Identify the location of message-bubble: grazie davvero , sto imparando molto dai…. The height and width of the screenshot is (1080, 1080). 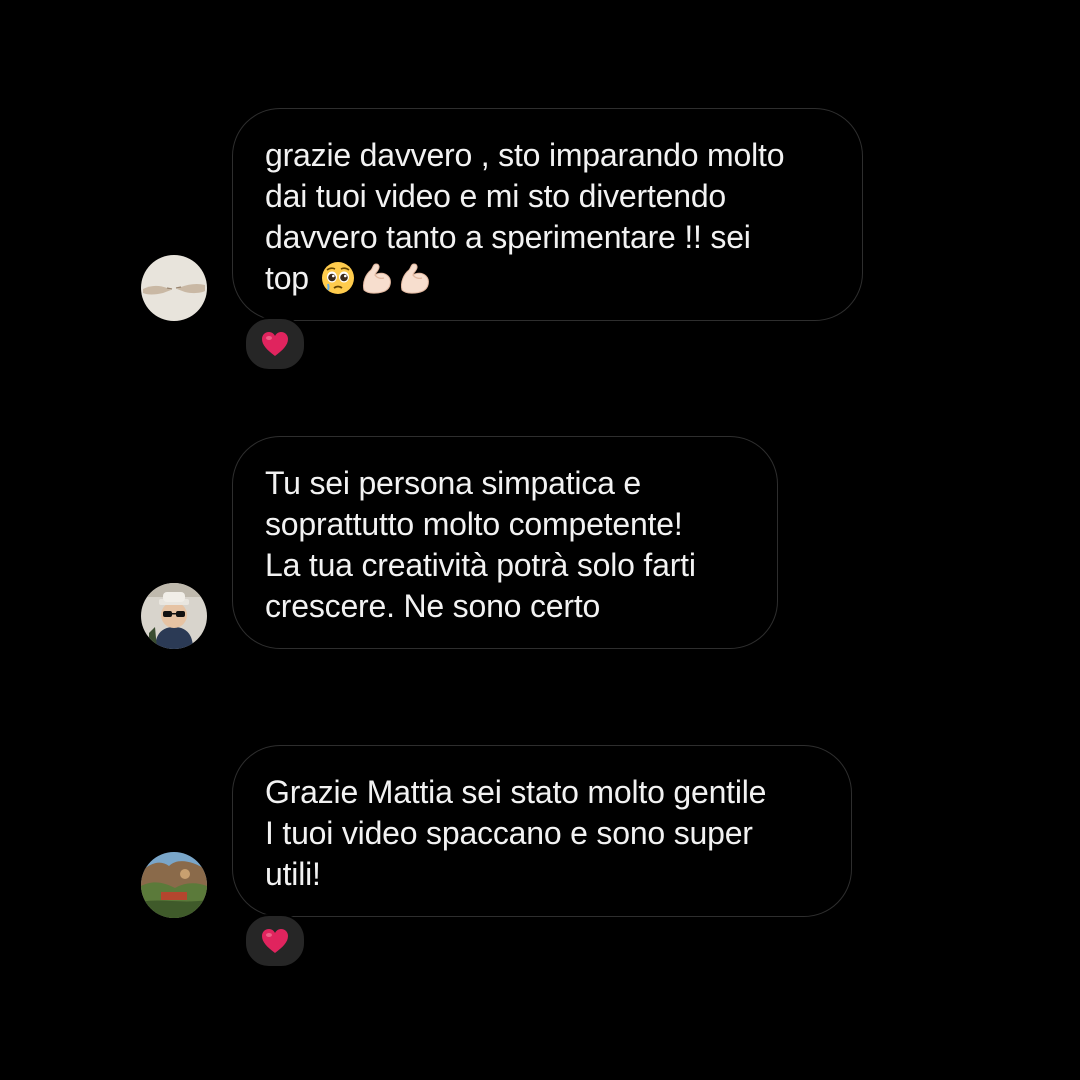
(547, 214).